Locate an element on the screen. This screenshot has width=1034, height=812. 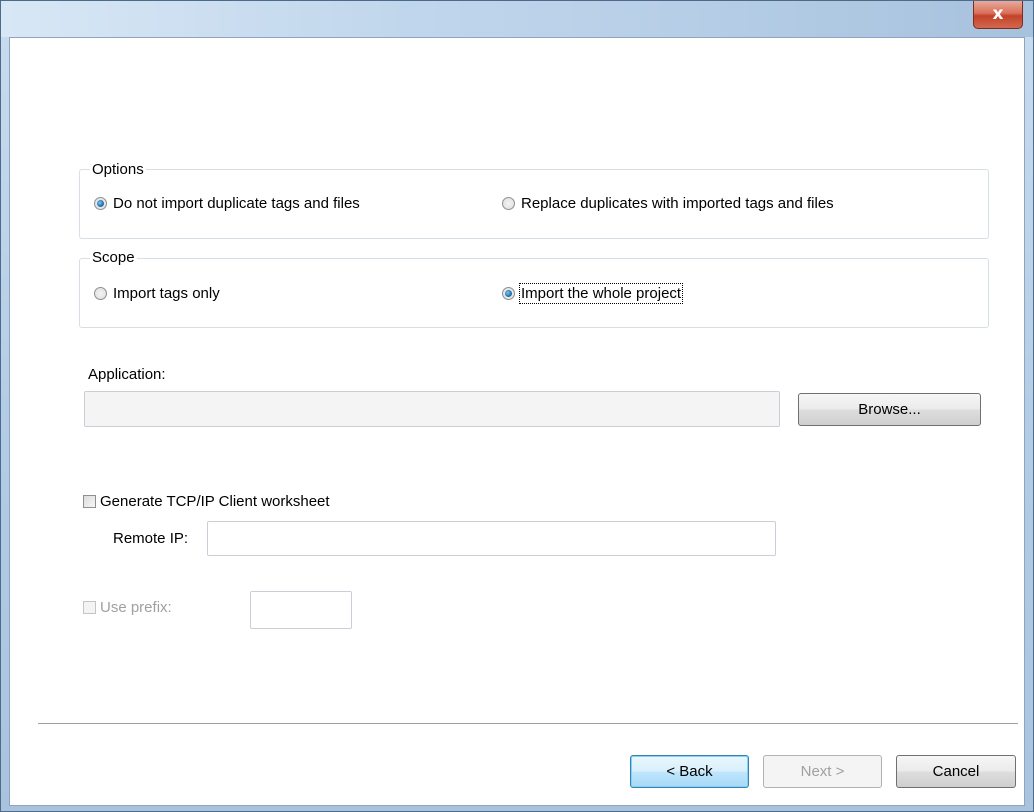
tcp-client-checkbox: Generate TCP/IP Client worksheet is located at coordinates (206, 501).